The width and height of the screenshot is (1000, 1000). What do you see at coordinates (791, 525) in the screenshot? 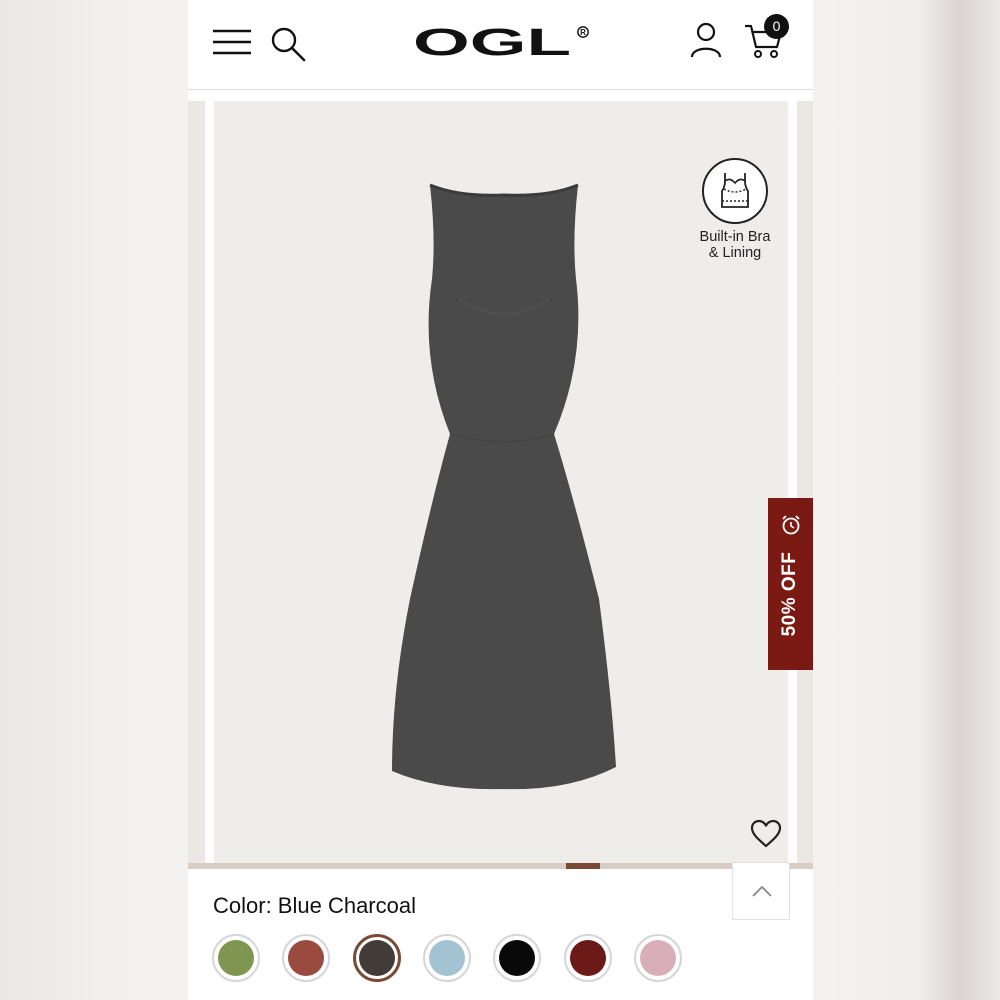
I see `alarm-clock-icon` at bounding box center [791, 525].